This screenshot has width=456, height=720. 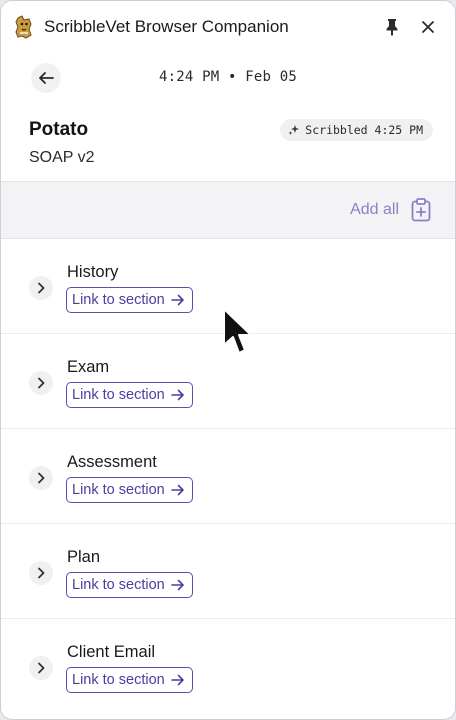 I want to click on nav-row: 4:24 PM • Feb 05, so click(x=228, y=77).